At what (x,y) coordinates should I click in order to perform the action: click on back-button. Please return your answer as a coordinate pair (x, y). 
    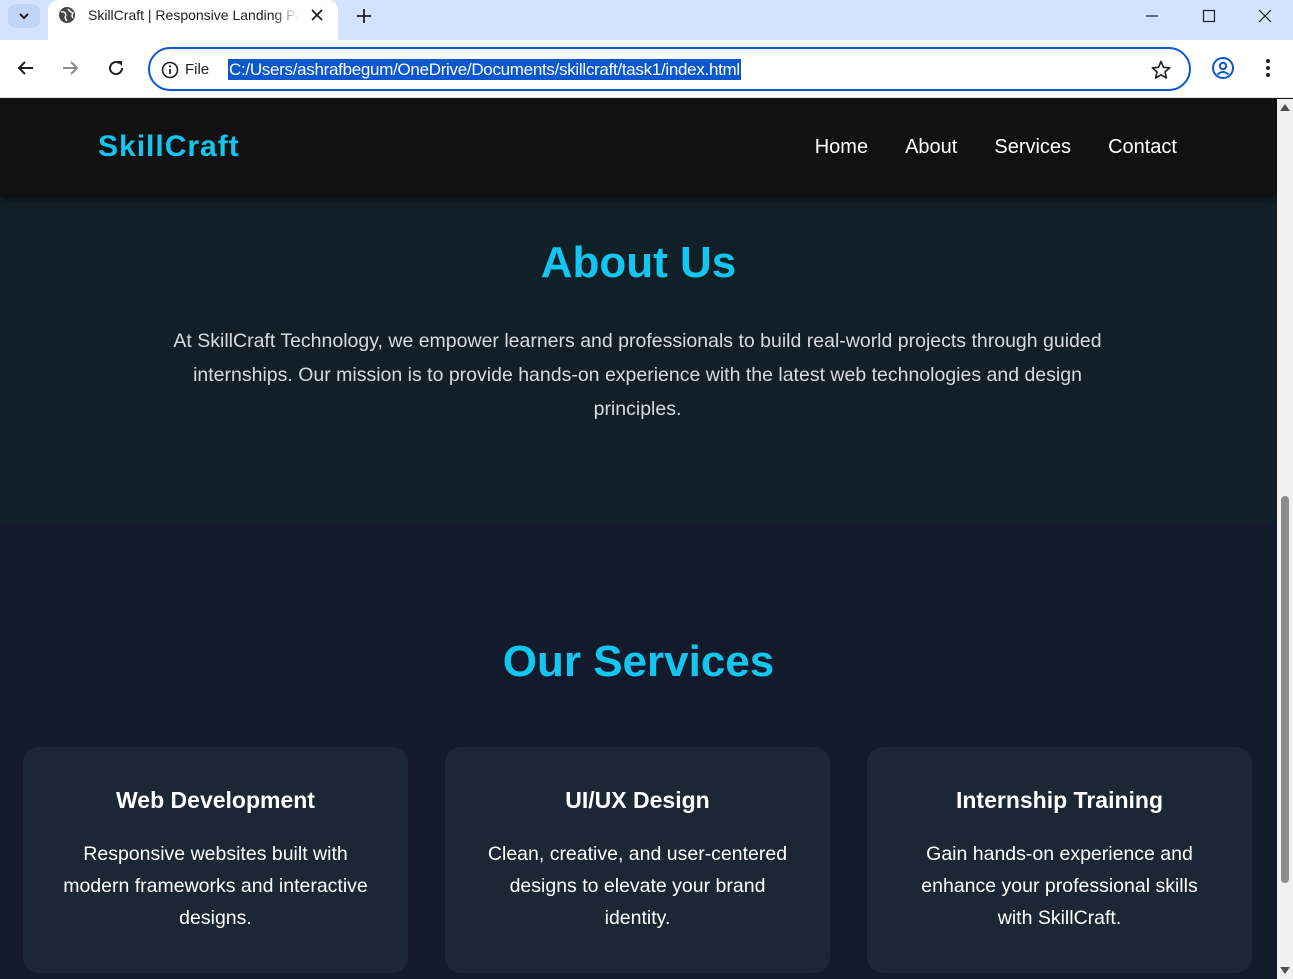
    Looking at the image, I should click on (26, 68).